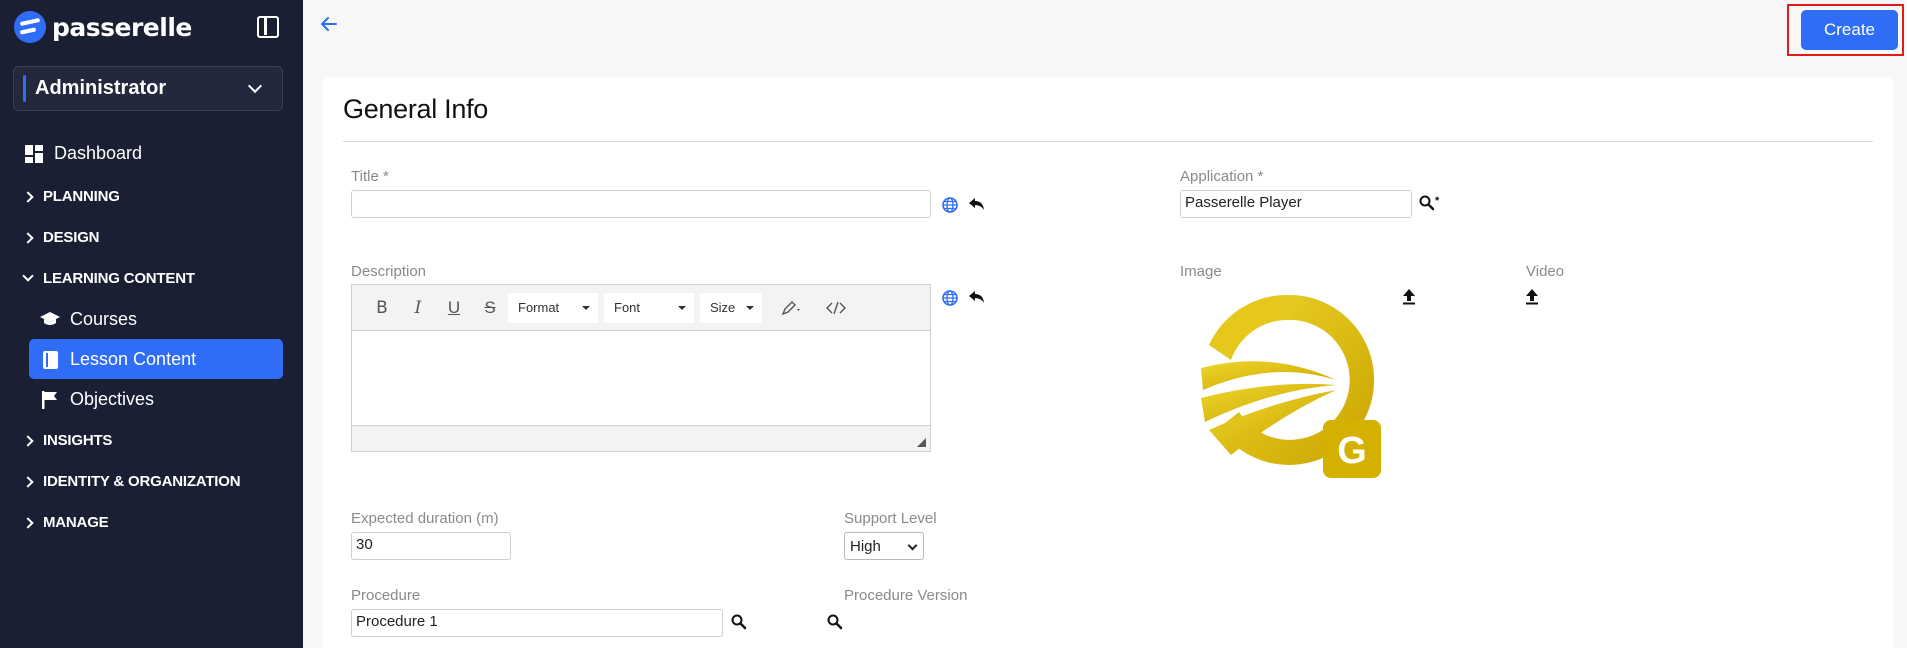 The image size is (1907, 648). I want to click on sidebar-section-label: LEARNING CONTENT, so click(119, 278).